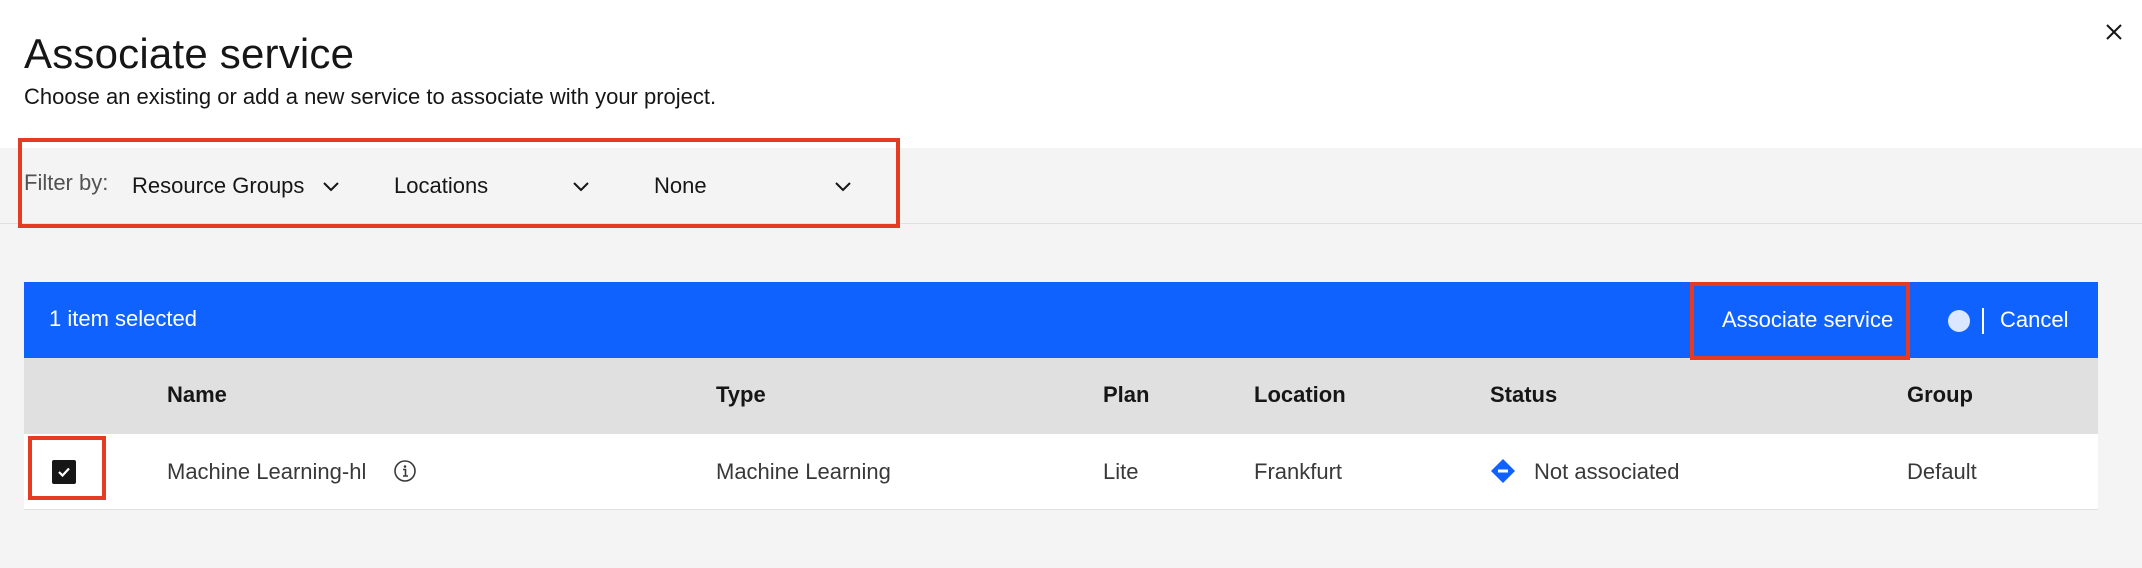  I want to click on column-header-group: Group, so click(1940, 395).